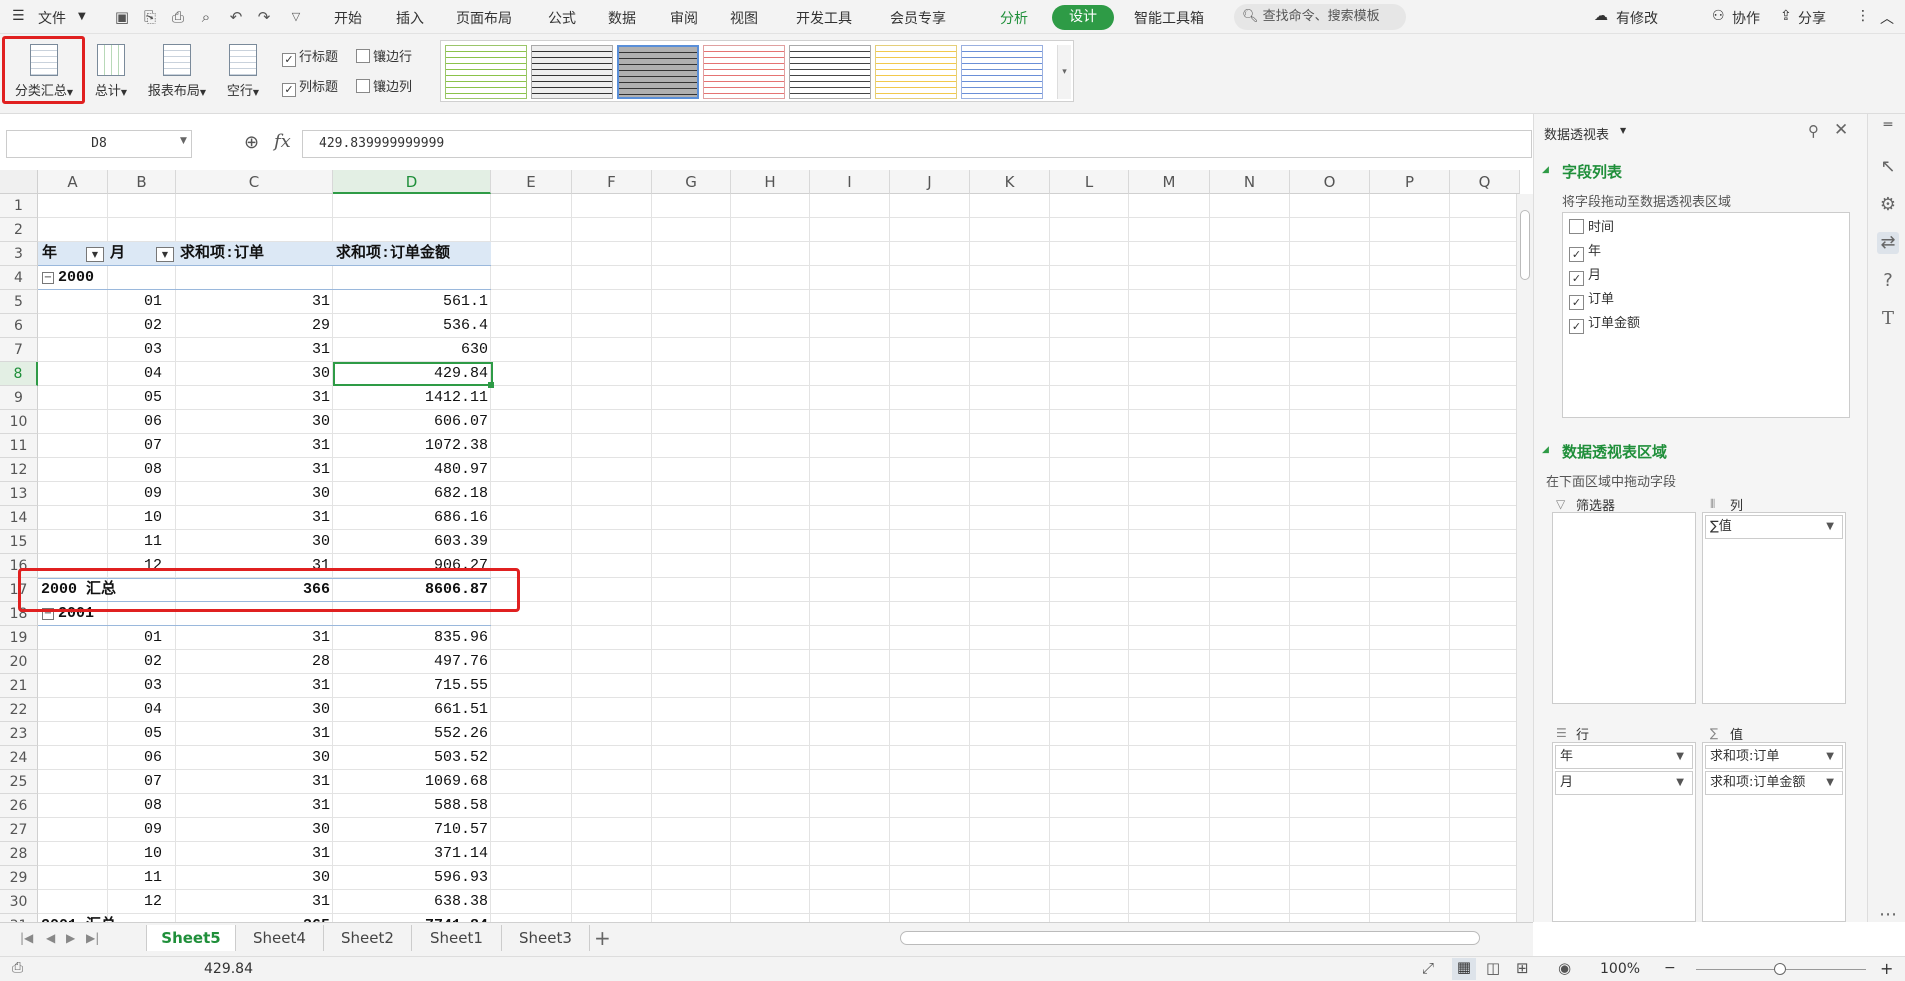 Image resolution: width=1905 pixels, height=981 pixels. What do you see at coordinates (1841, 130) in the screenshot?
I see `close-icon: ✕` at bounding box center [1841, 130].